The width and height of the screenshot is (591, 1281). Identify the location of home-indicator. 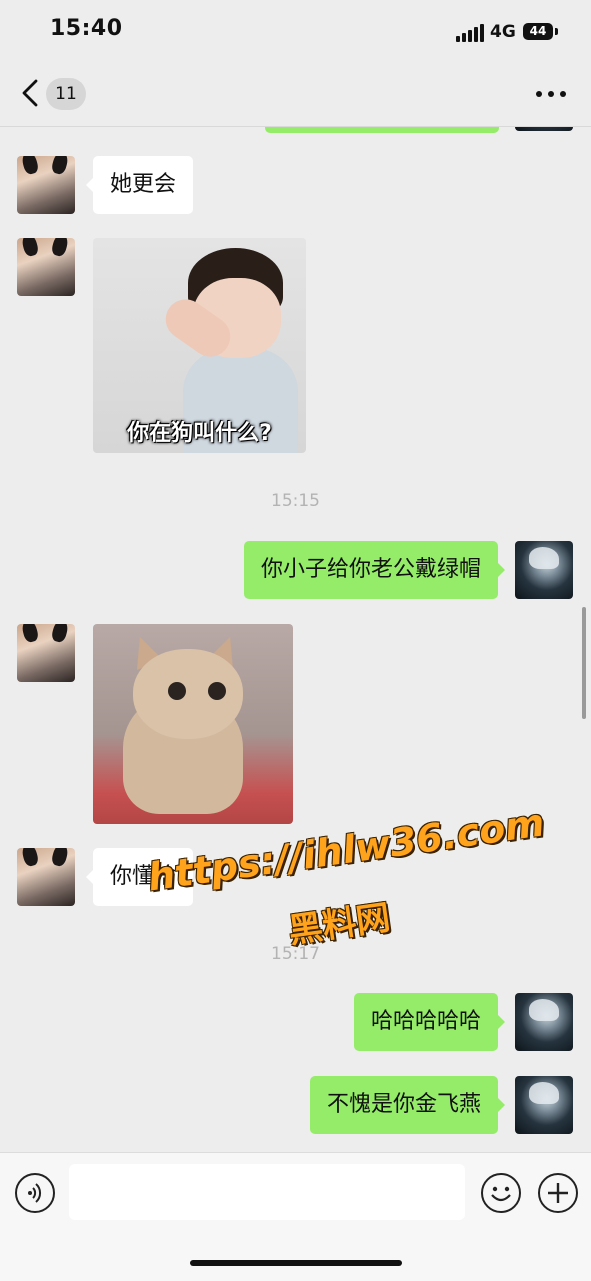
(296, 1263).